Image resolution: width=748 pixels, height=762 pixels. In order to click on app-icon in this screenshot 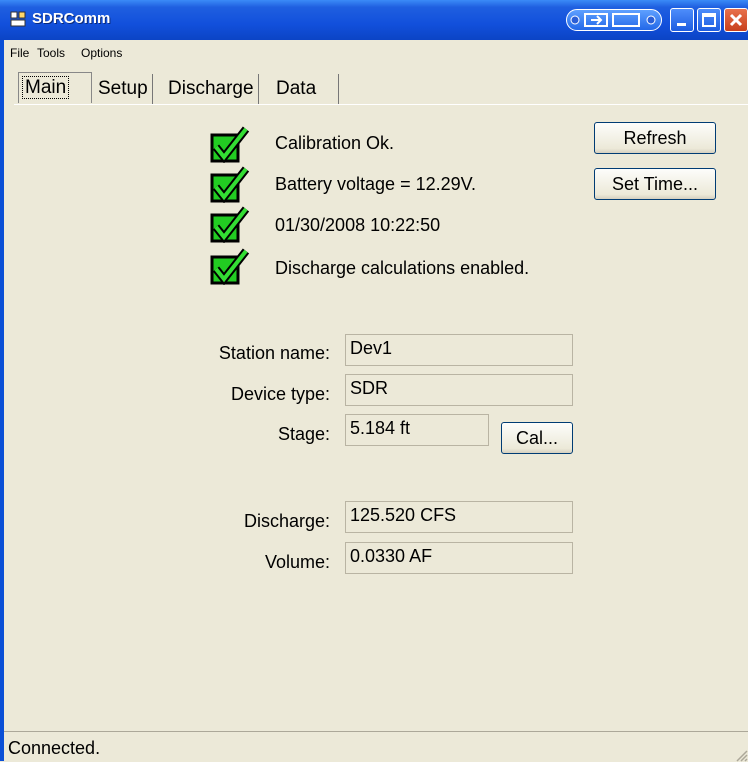, I will do `click(18, 19)`.